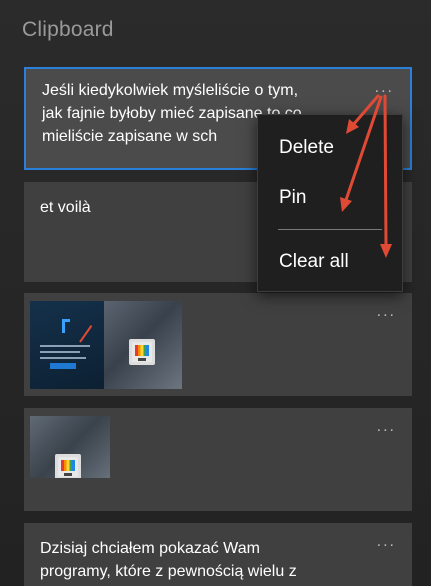 The height and width of the screenshot is (586, 431). Describe the element at coordinates (330, 203) in the screenshot. I see `context-menu: Delete Pin Clear all` at that location.